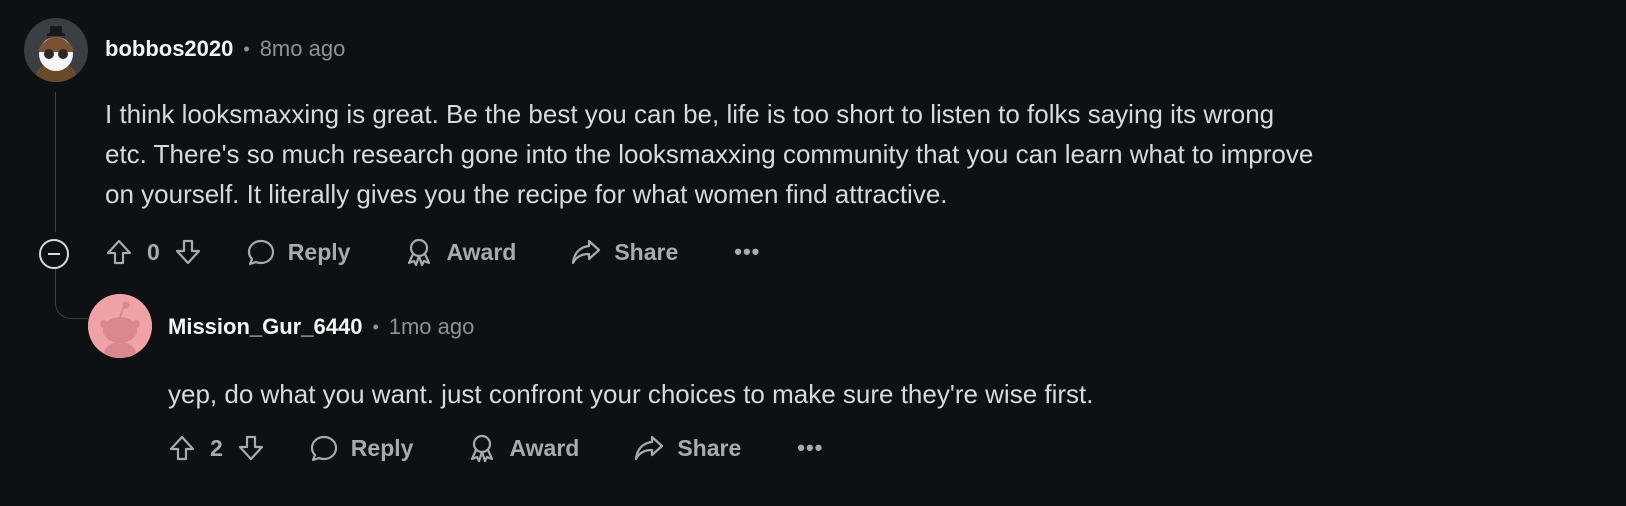 This screenshot has height=506, width=1626. What do you see at coordinates (216, 447) in the screenshot?
I see `vote-count: 2` at bounding box center [216, 447].